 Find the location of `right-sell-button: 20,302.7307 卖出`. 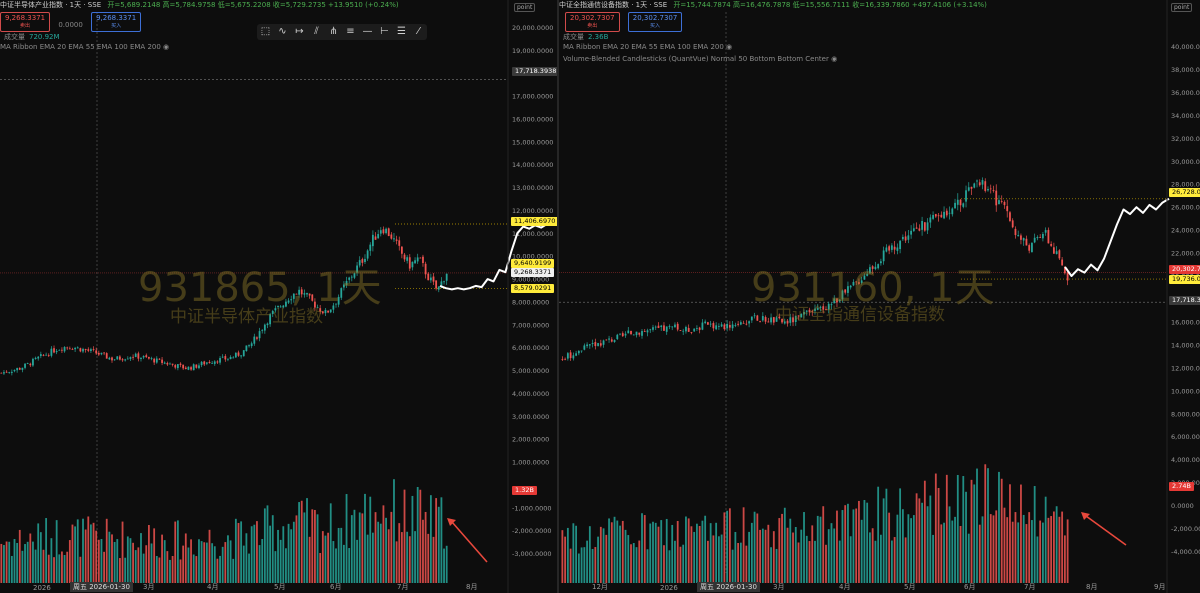

right-sell-button: 20,302.7307 卖出 is located at coordinates (592, 22).